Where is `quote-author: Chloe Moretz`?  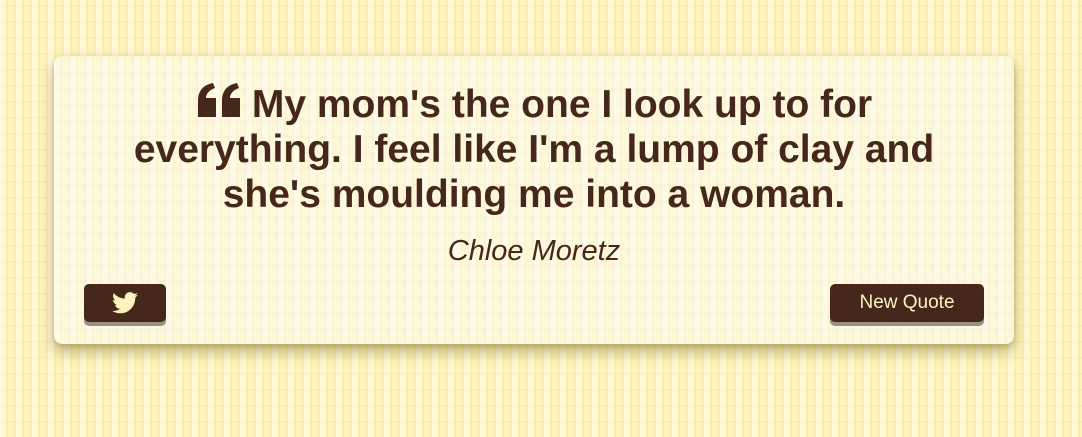
quote-author: Chloe Moretz is located at coordinates (534, 251).